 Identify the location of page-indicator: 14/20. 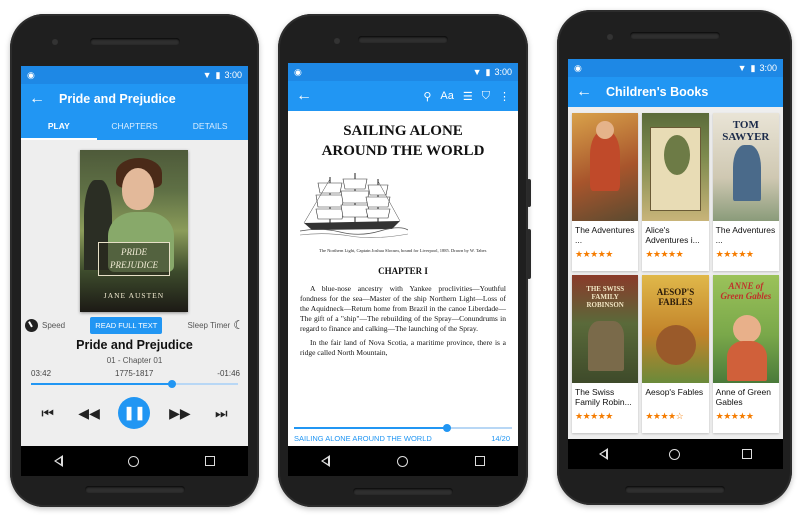
(500, 438).